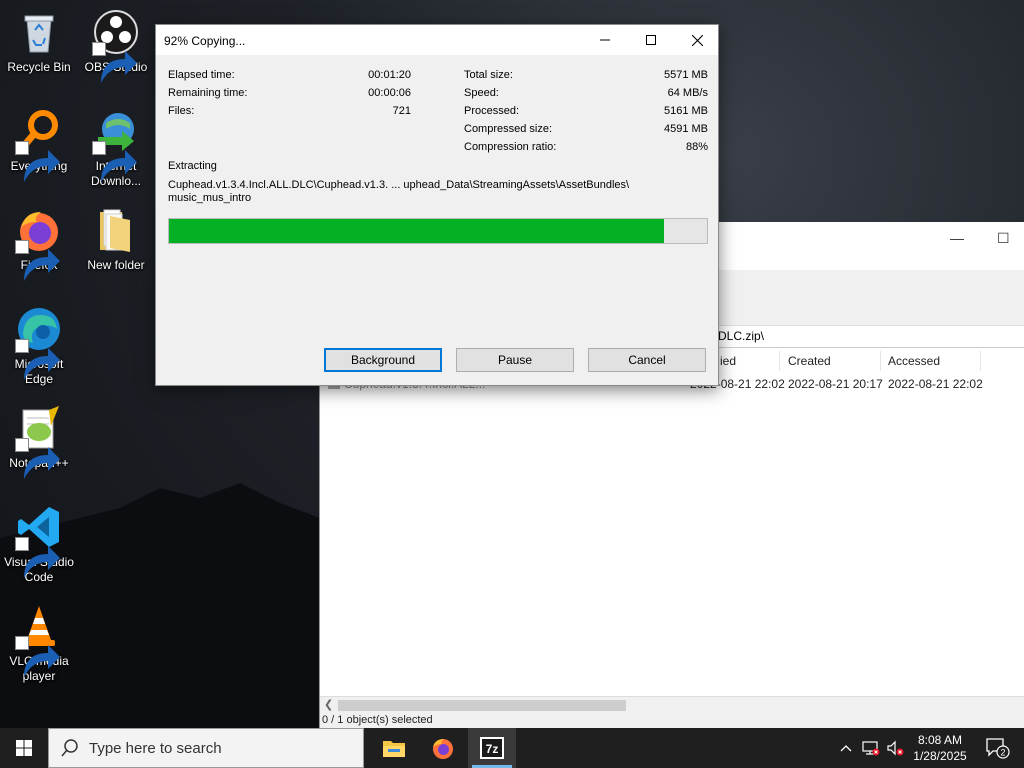 The width and height of the screenshot is (1024, 768). Describe the element at coordinates (957, 238) in the screenshot. I see `minimize-icon: —` at that location.